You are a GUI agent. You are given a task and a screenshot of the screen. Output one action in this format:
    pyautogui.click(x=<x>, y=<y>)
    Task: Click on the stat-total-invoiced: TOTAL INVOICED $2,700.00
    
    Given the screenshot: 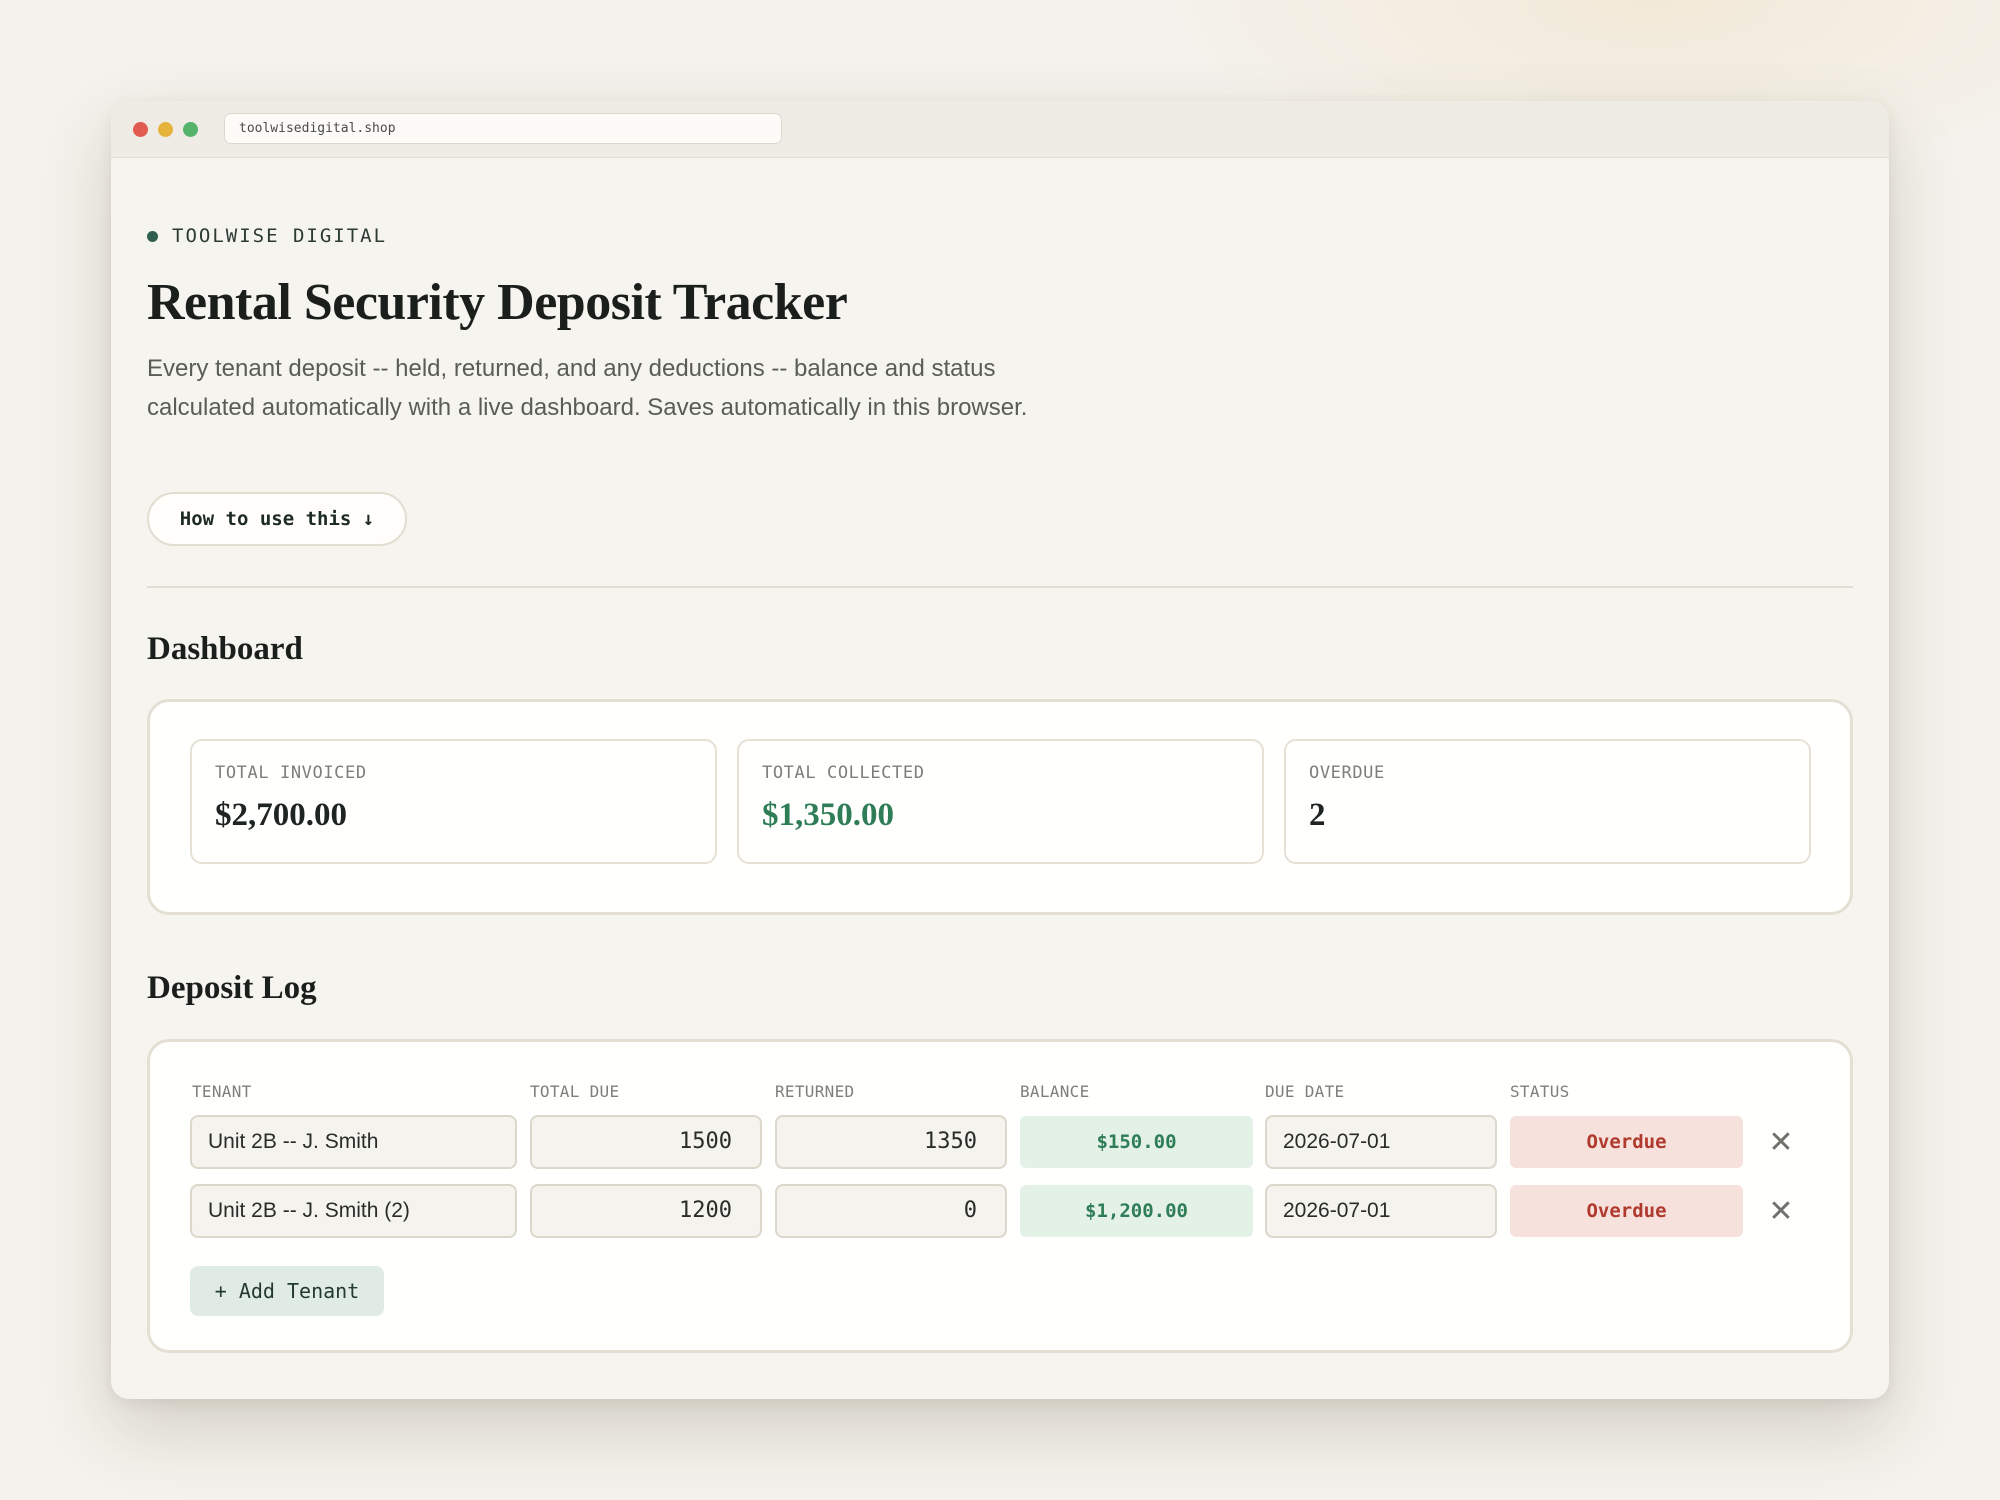 What is the action you would take?
    pyautogui.click(x=453, y=801)
    